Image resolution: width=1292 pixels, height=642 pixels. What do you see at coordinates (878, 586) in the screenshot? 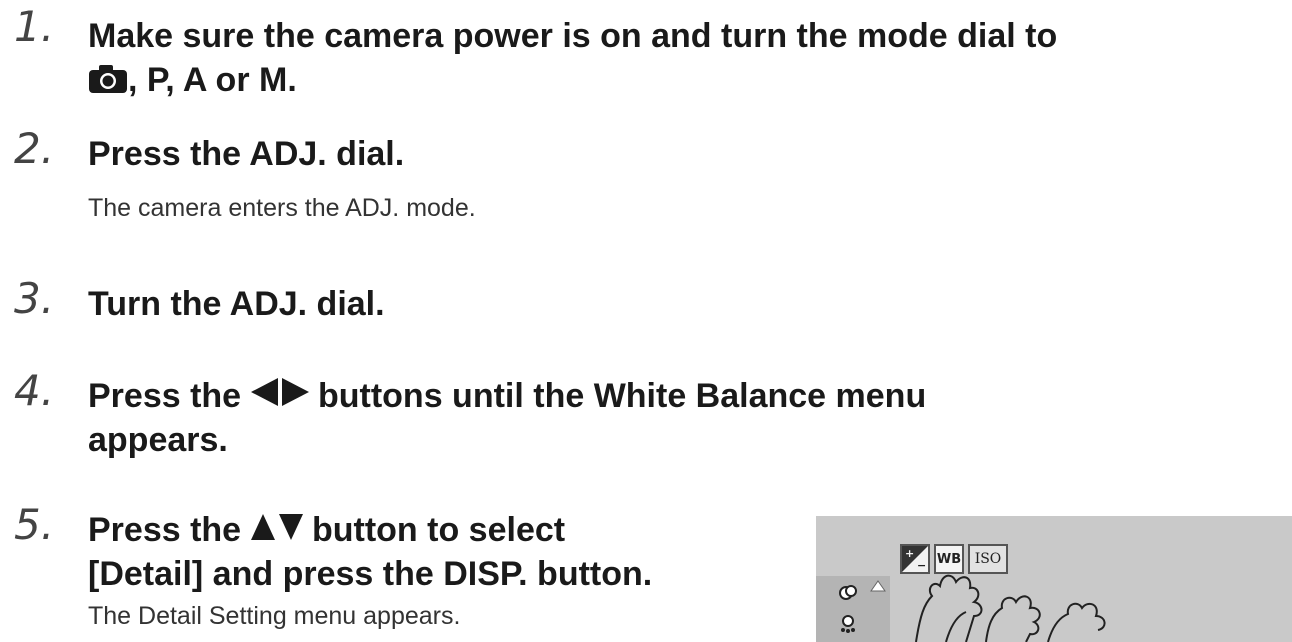
I see `scroll-up-icon` at bounding box center [878, 586].